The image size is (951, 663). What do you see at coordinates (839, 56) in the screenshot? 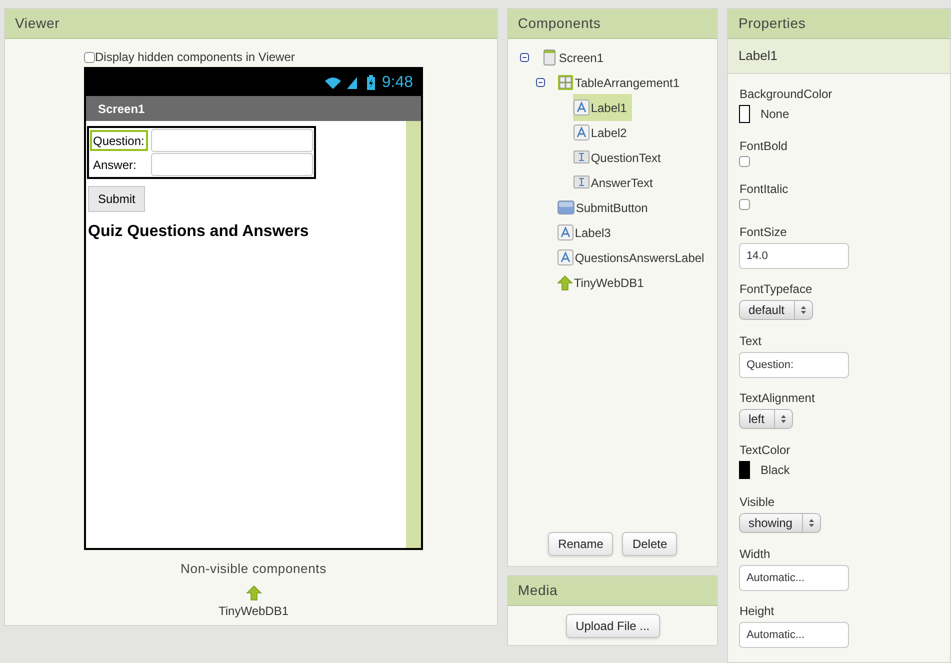
I see `selected-component-name: Label1` at bounding box center [839, 56].